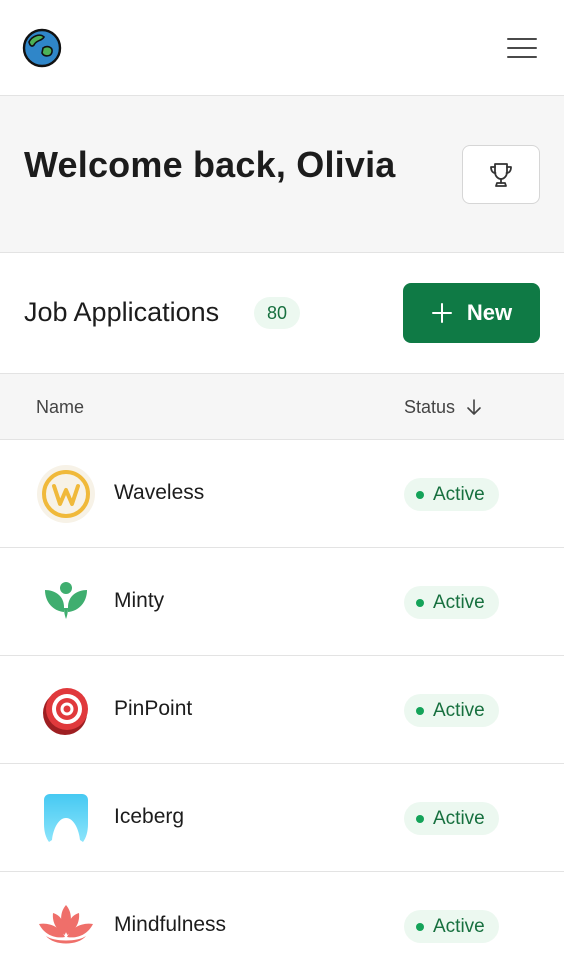 The height and width of the screenshot is (953, 564). I want to click on table-row: Waveless Active, so click(282, 494).